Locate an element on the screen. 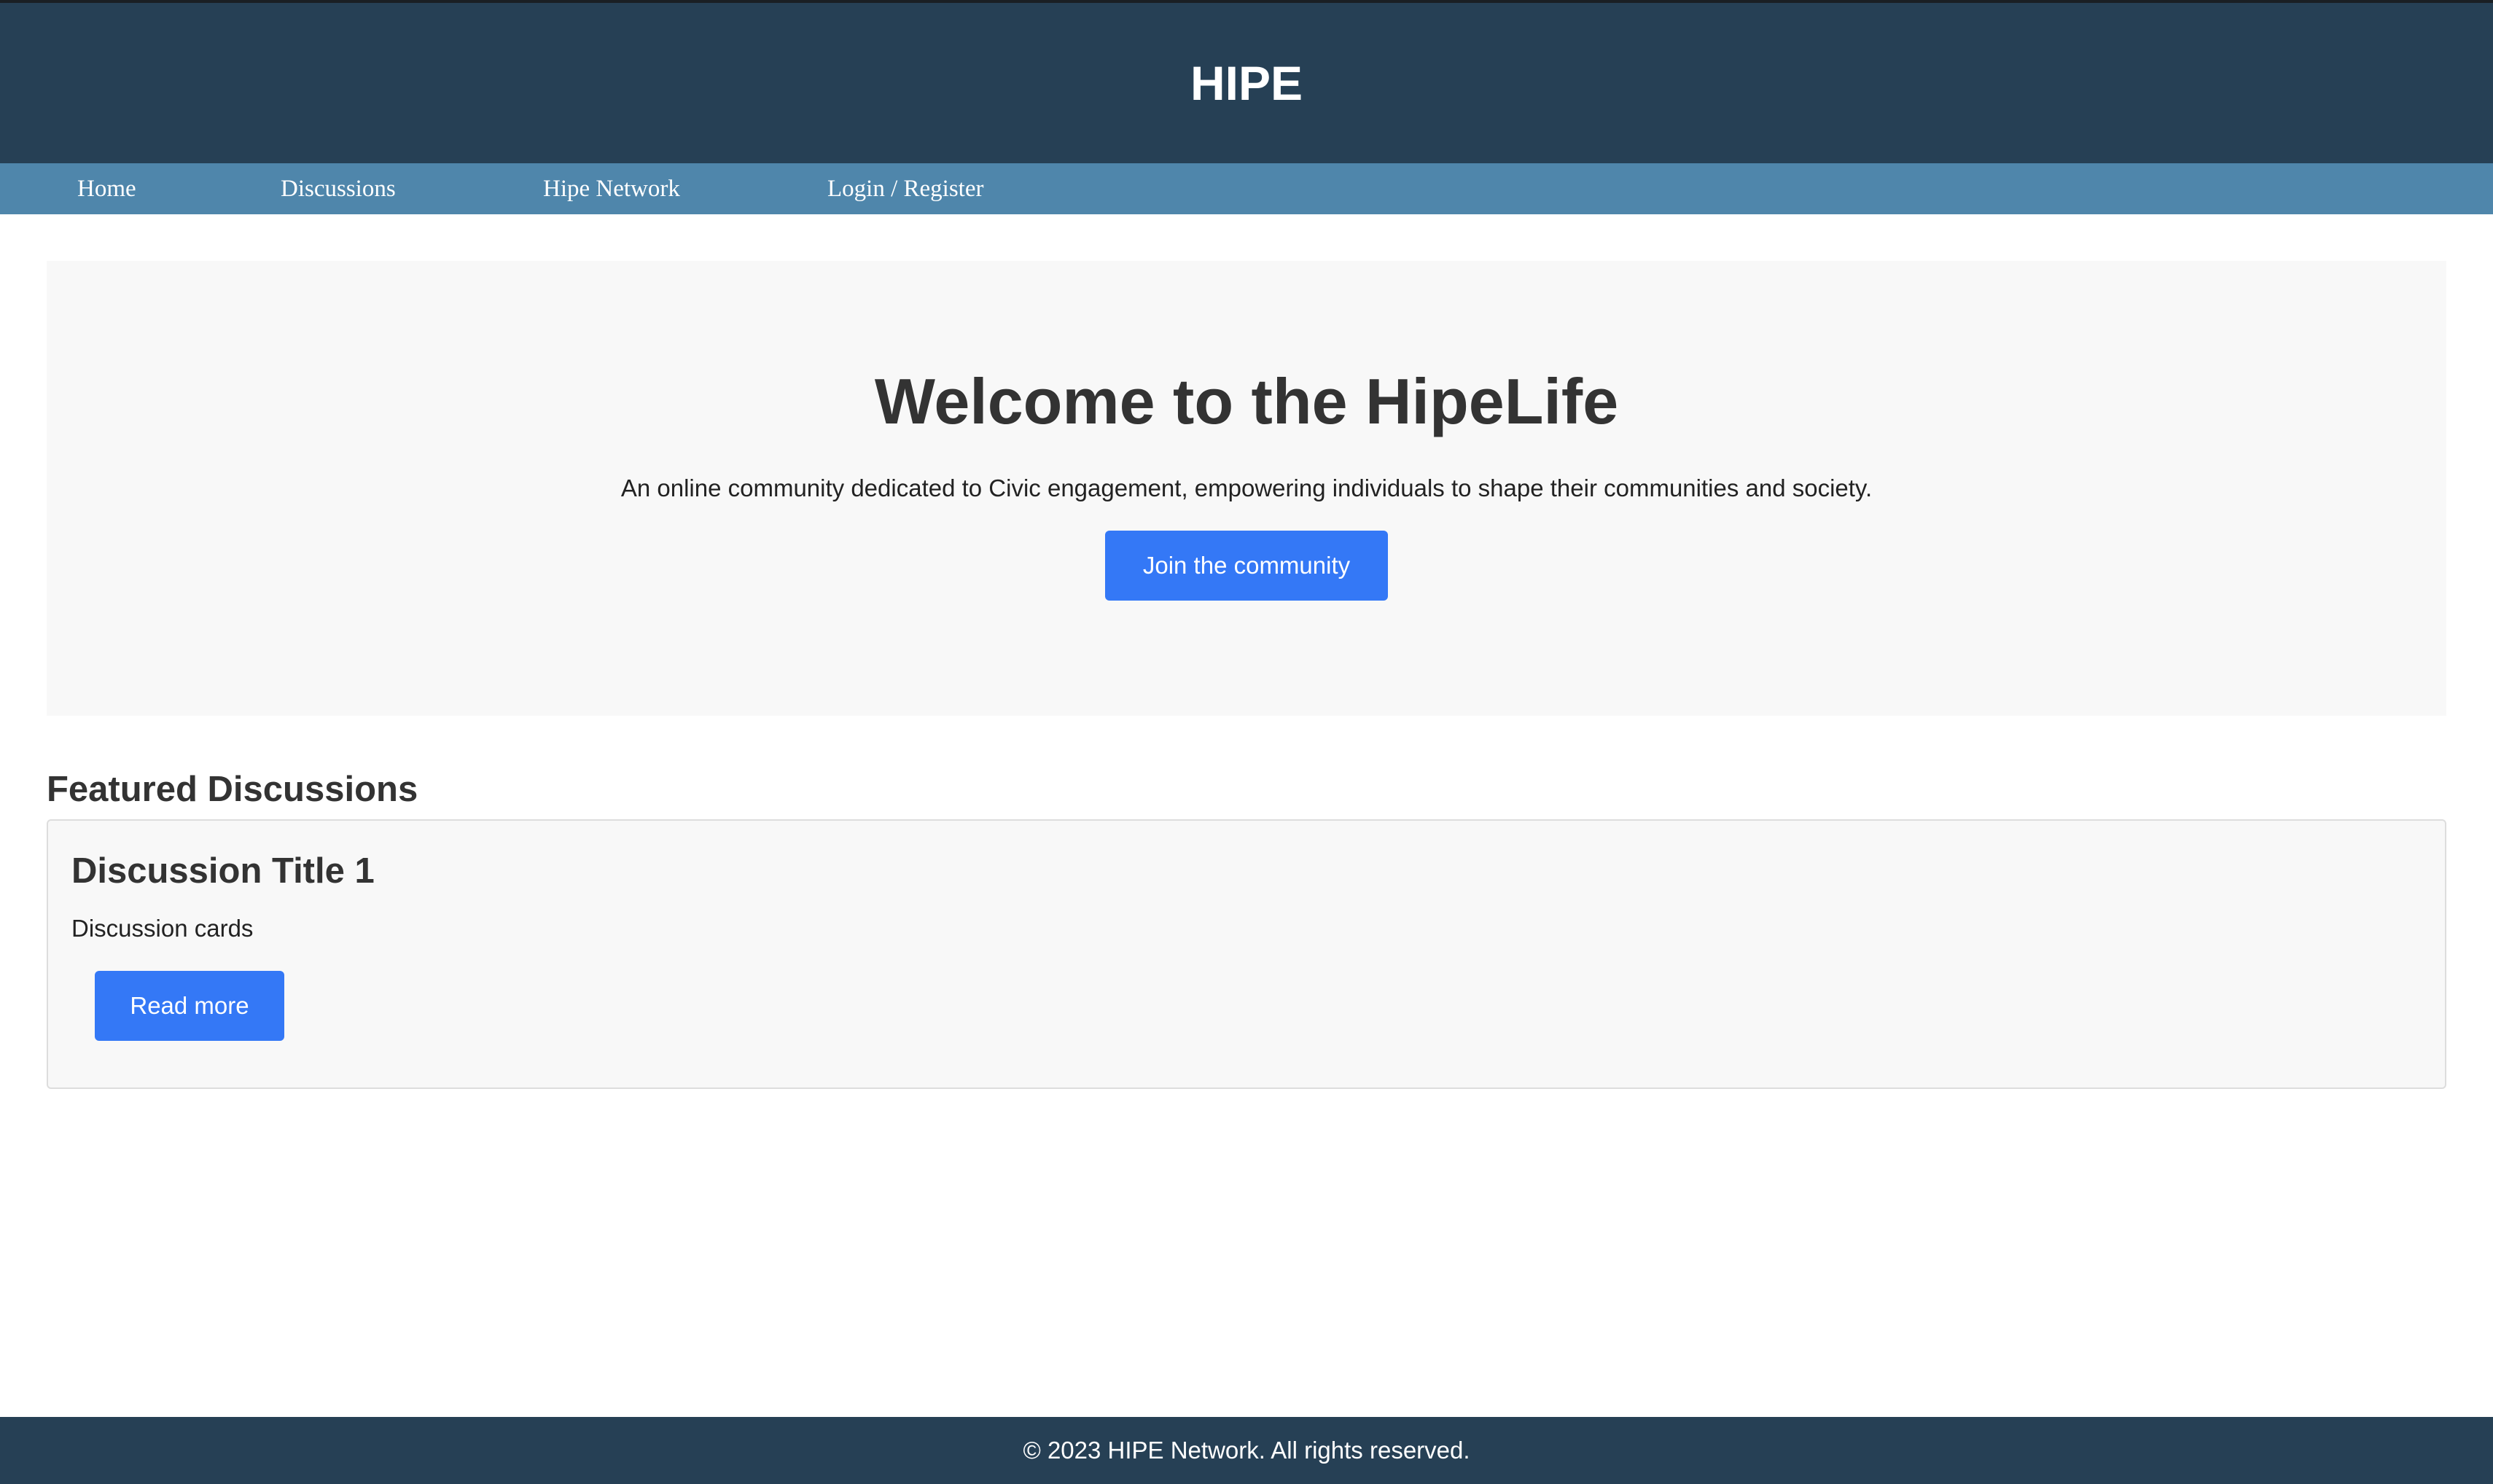 This screenshot has height=1484, width=2493. nav-item-hipe-network: Hipe Network is located at coordinates (611, 188).